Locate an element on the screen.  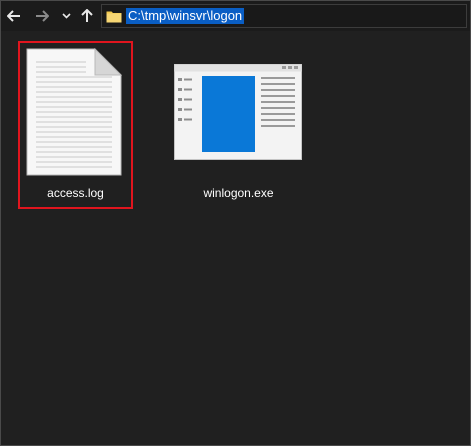
arrow-left-icon is located at coordinates (13, 16).